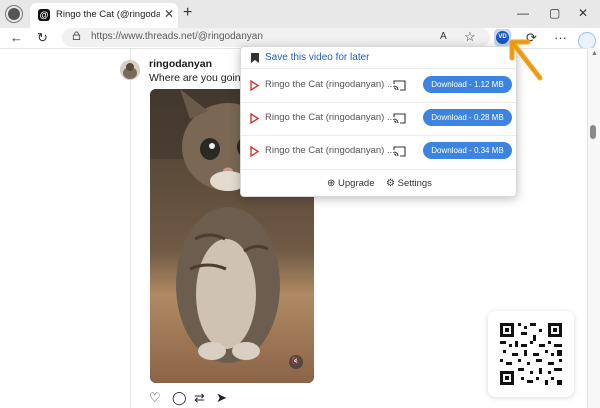 This screenshot has height=408, width=600. I want to click on maximize-button: ▢, so click(554, 13).